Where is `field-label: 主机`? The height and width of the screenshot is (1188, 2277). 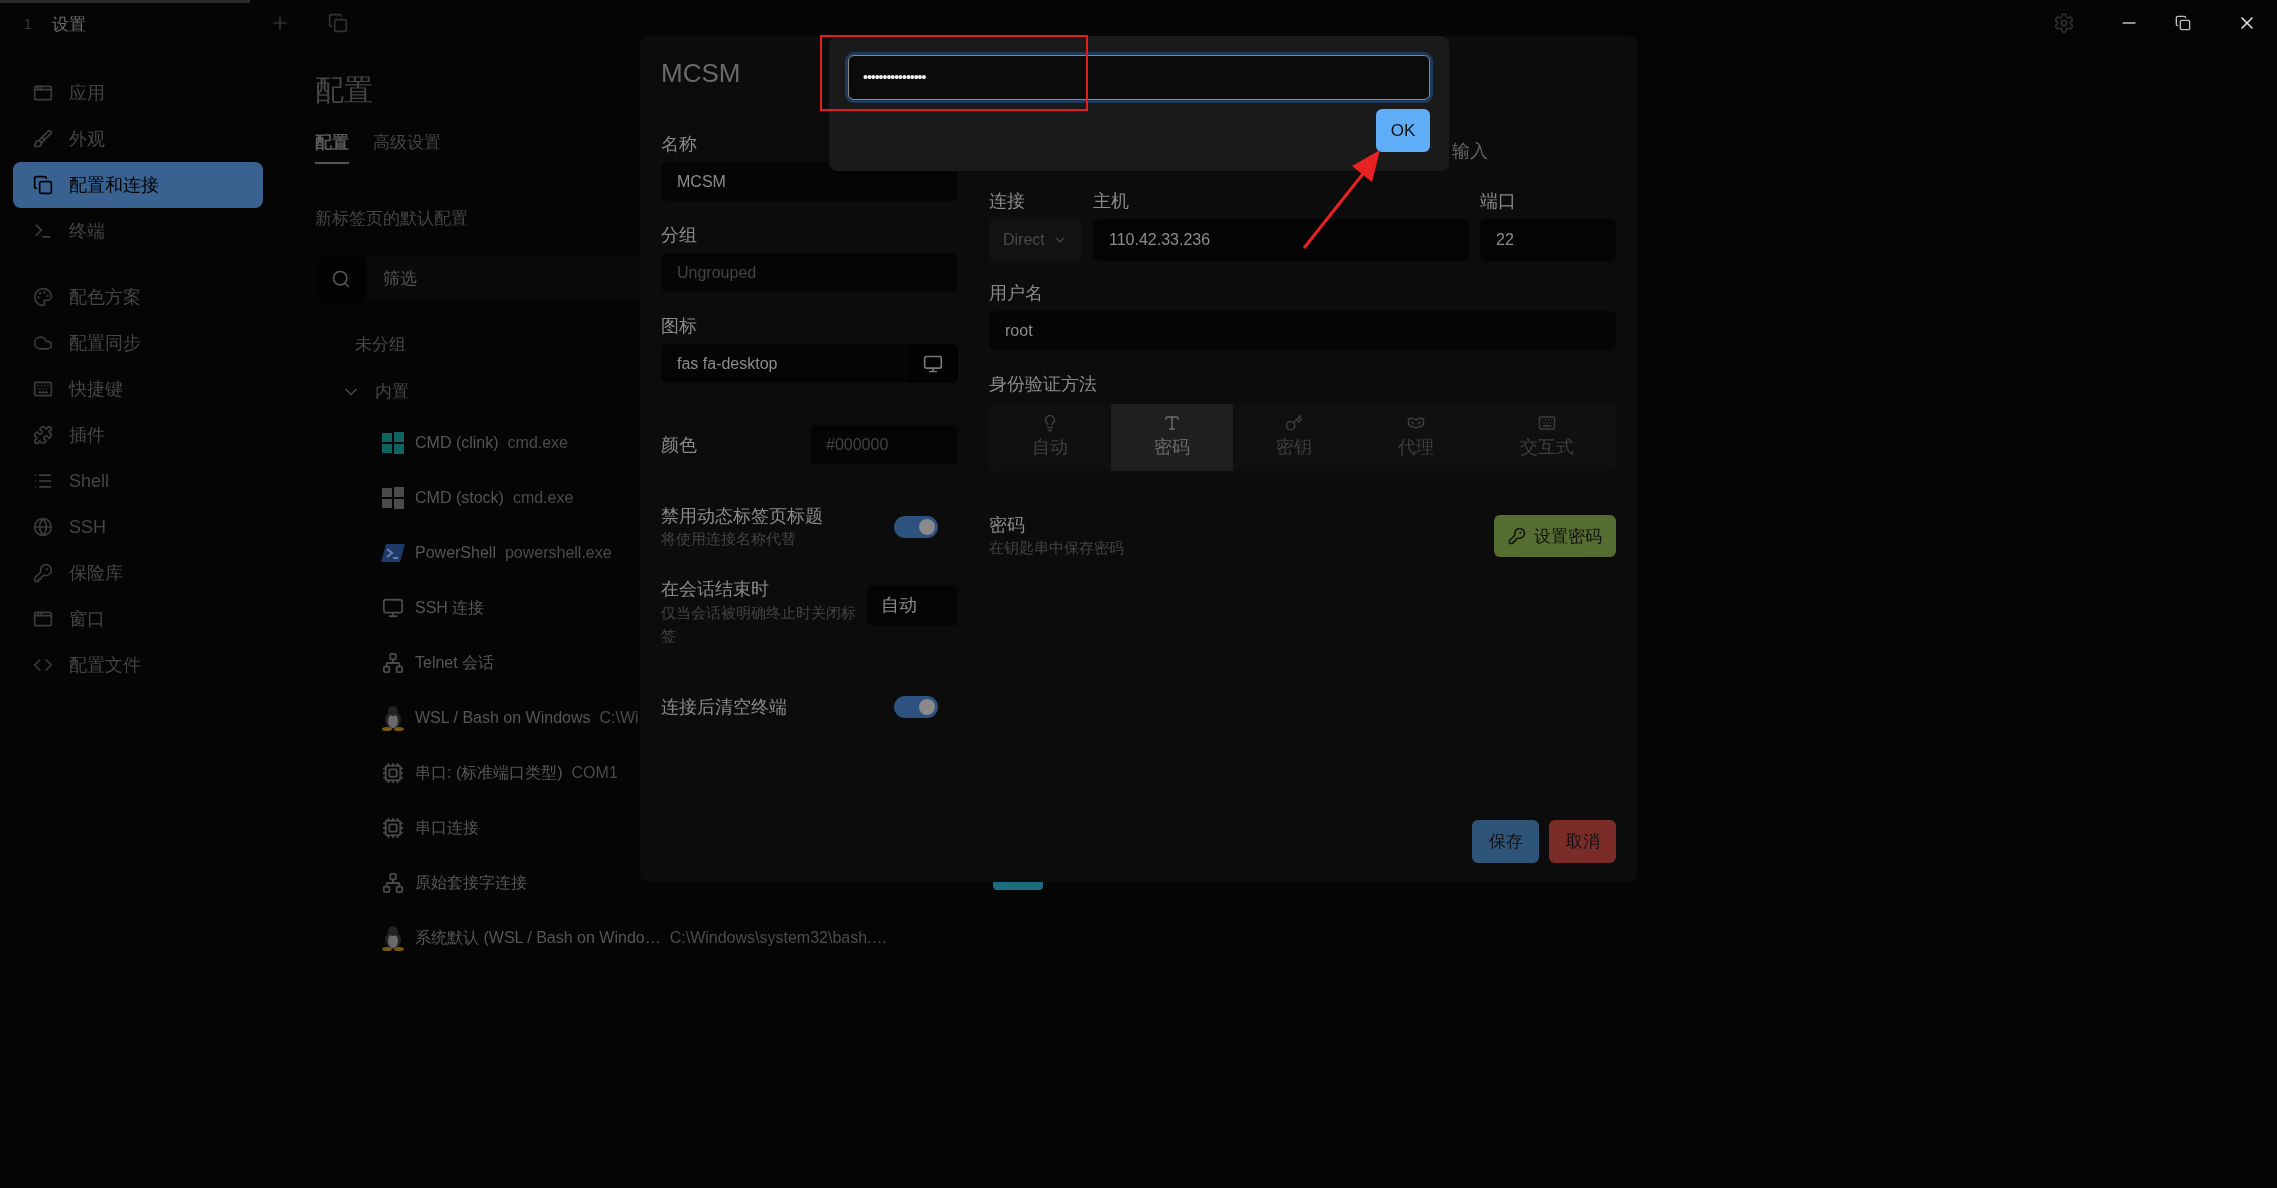 field-label: 主机 is located at coordinates (1111, 201).